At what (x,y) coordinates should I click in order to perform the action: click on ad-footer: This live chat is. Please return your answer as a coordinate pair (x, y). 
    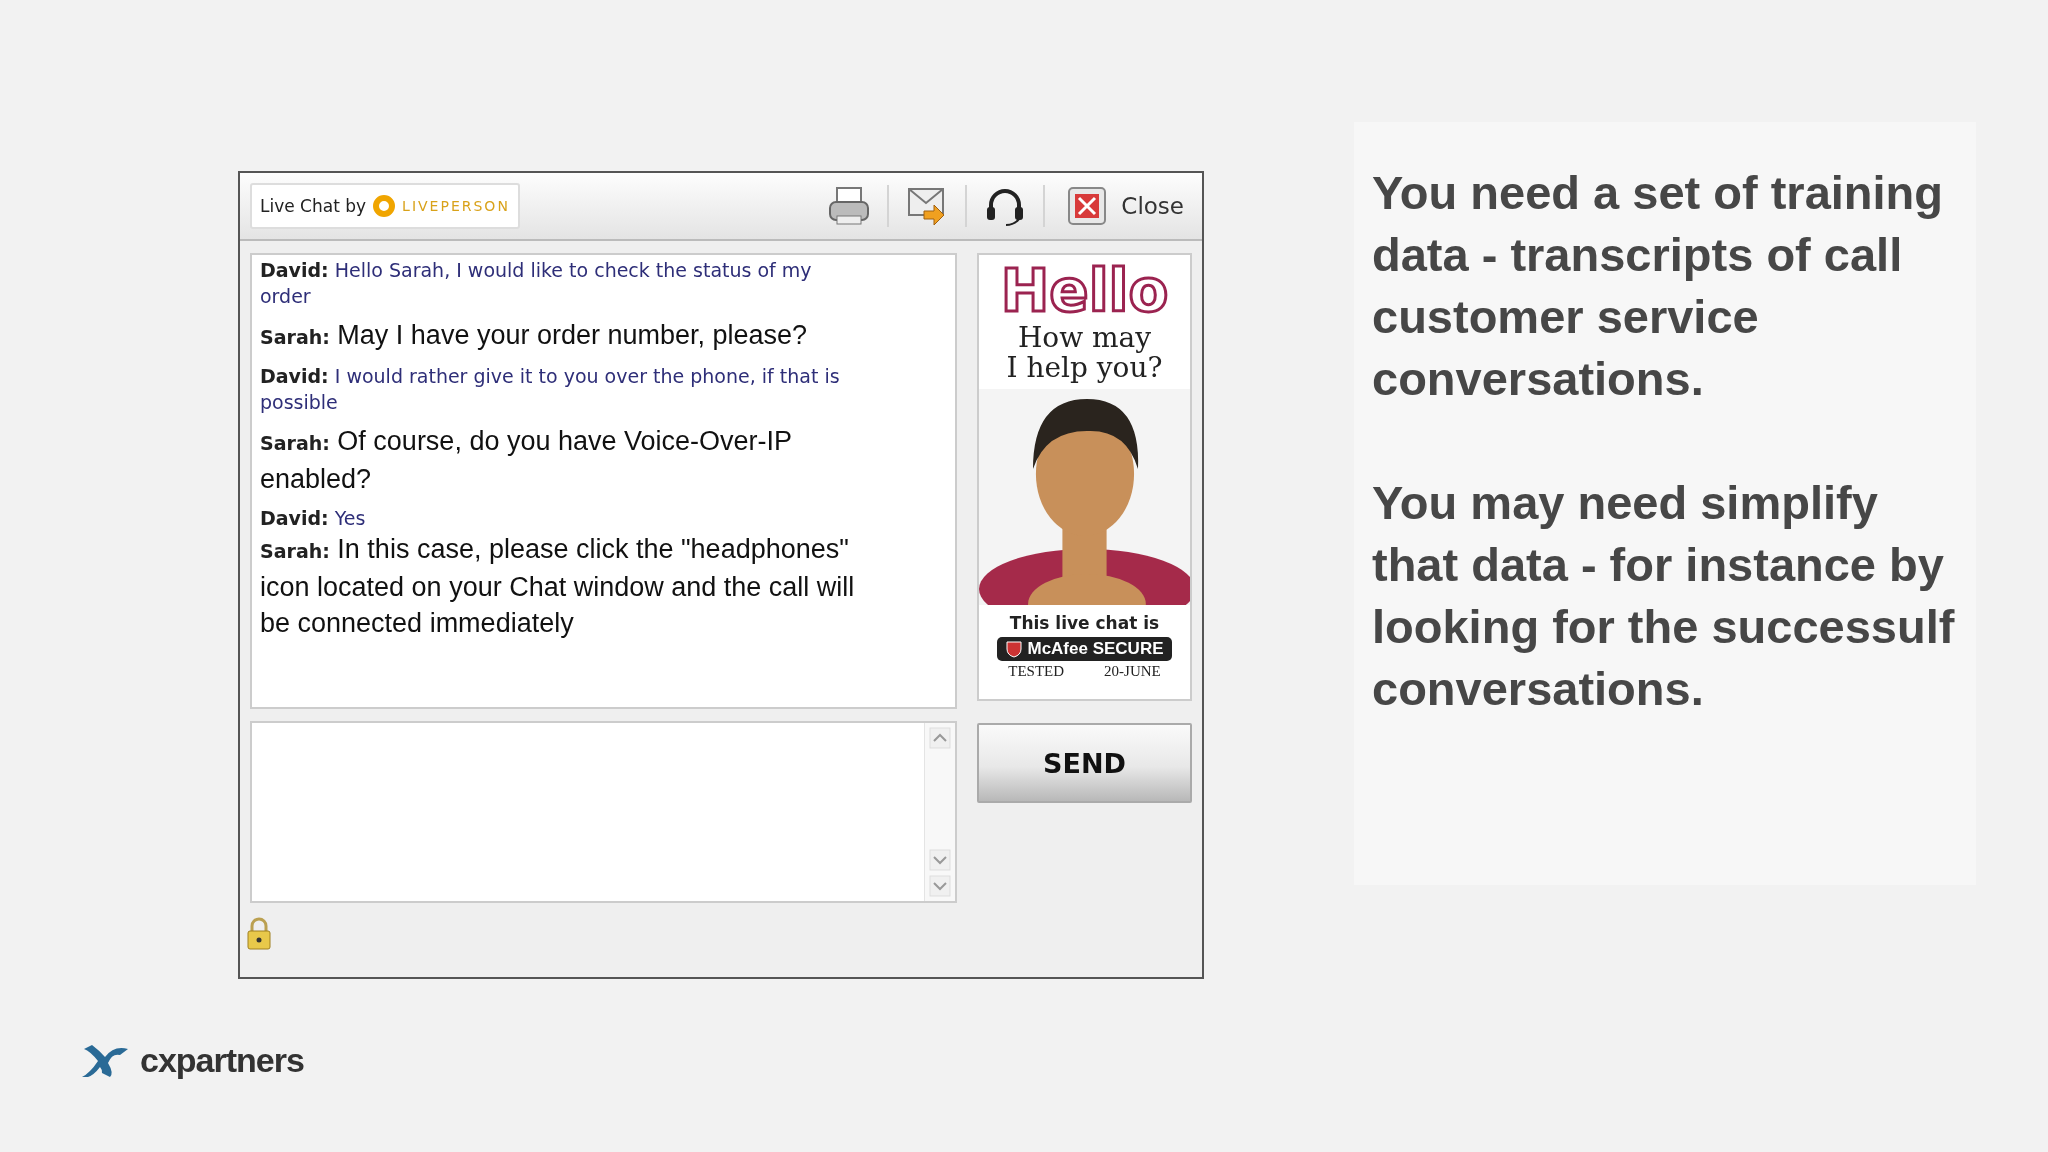
    Looking at the image, I should click on (1084, 623).